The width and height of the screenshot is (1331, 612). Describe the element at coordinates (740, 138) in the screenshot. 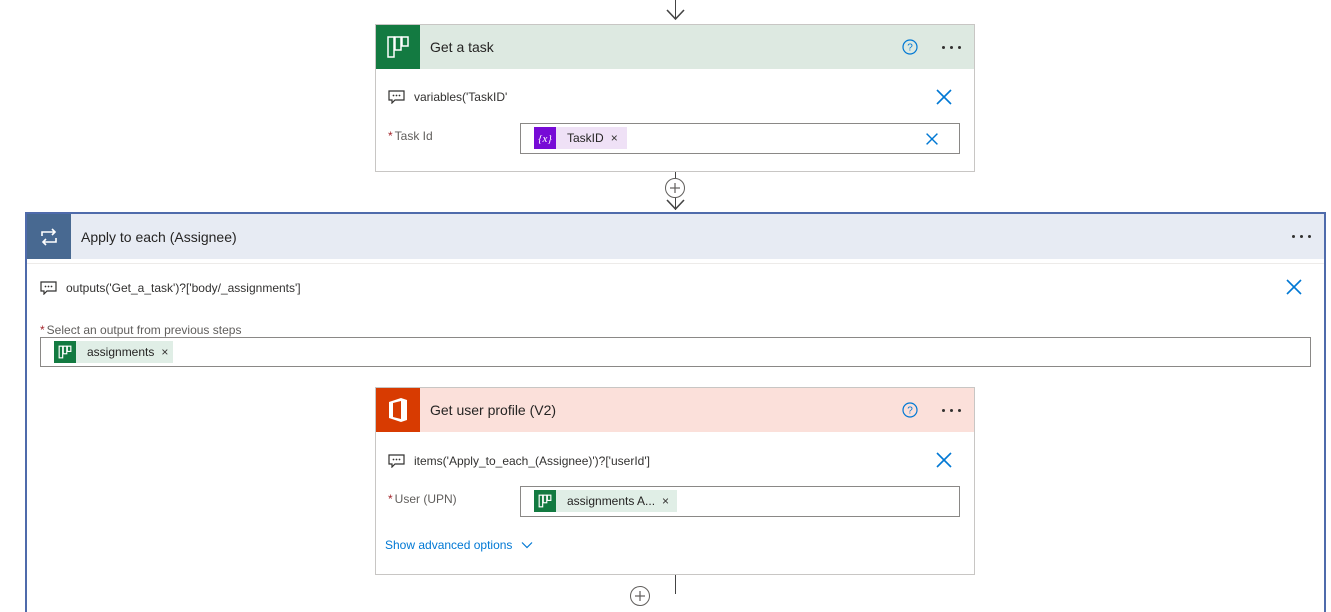

I see `task-id-input: {x} TaskID ×` at that location.